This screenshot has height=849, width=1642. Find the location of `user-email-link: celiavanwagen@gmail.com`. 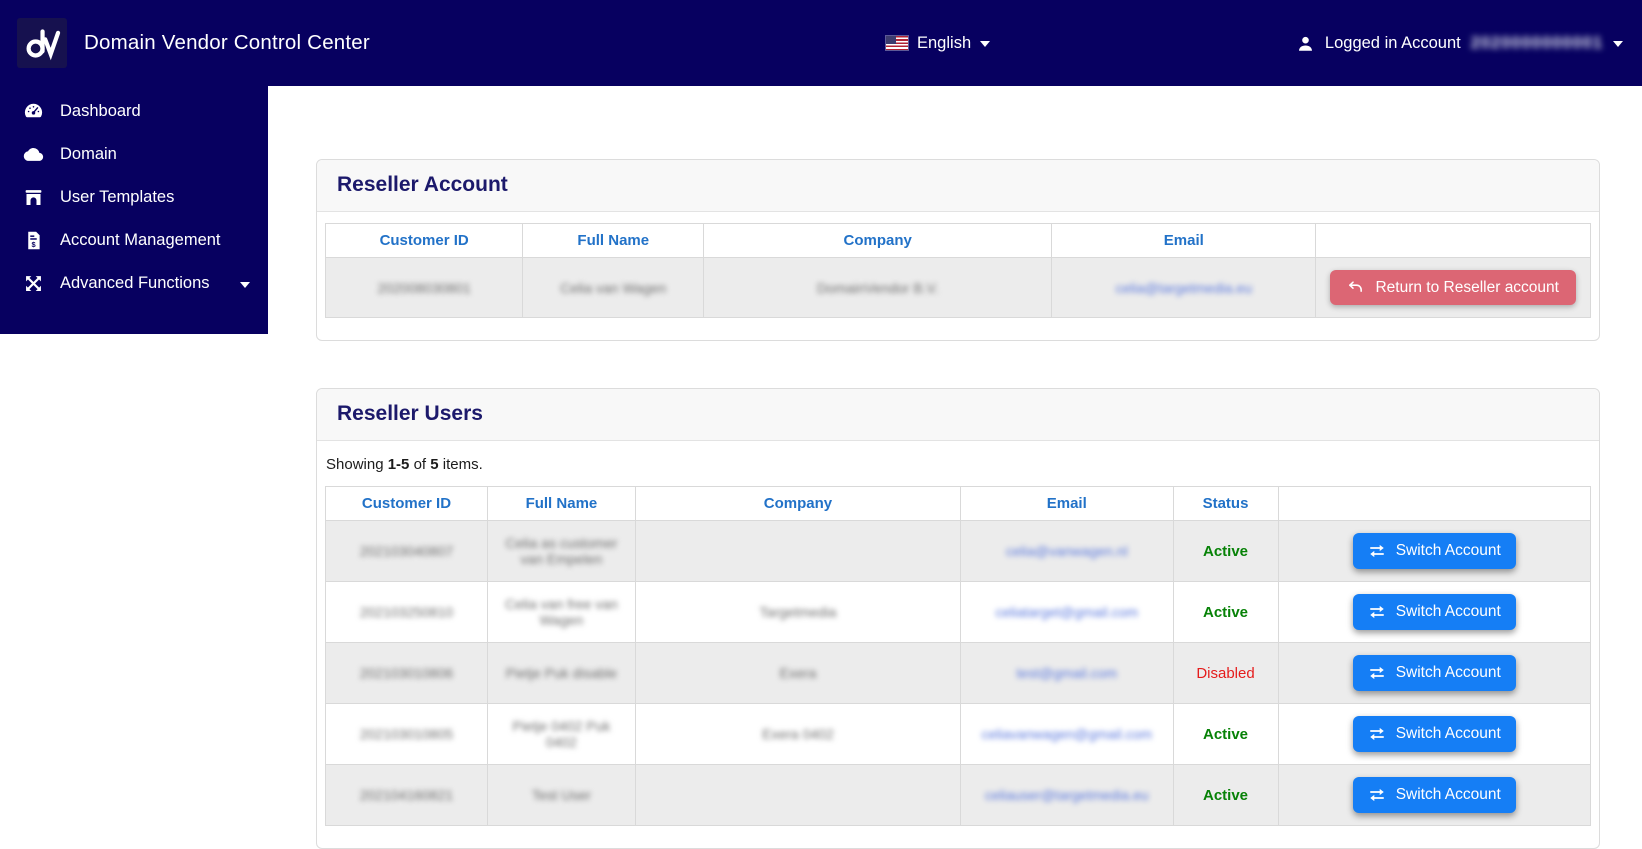

user-email-link: celiavanwagen@gmail.com is located at coordinates (1066, 734).